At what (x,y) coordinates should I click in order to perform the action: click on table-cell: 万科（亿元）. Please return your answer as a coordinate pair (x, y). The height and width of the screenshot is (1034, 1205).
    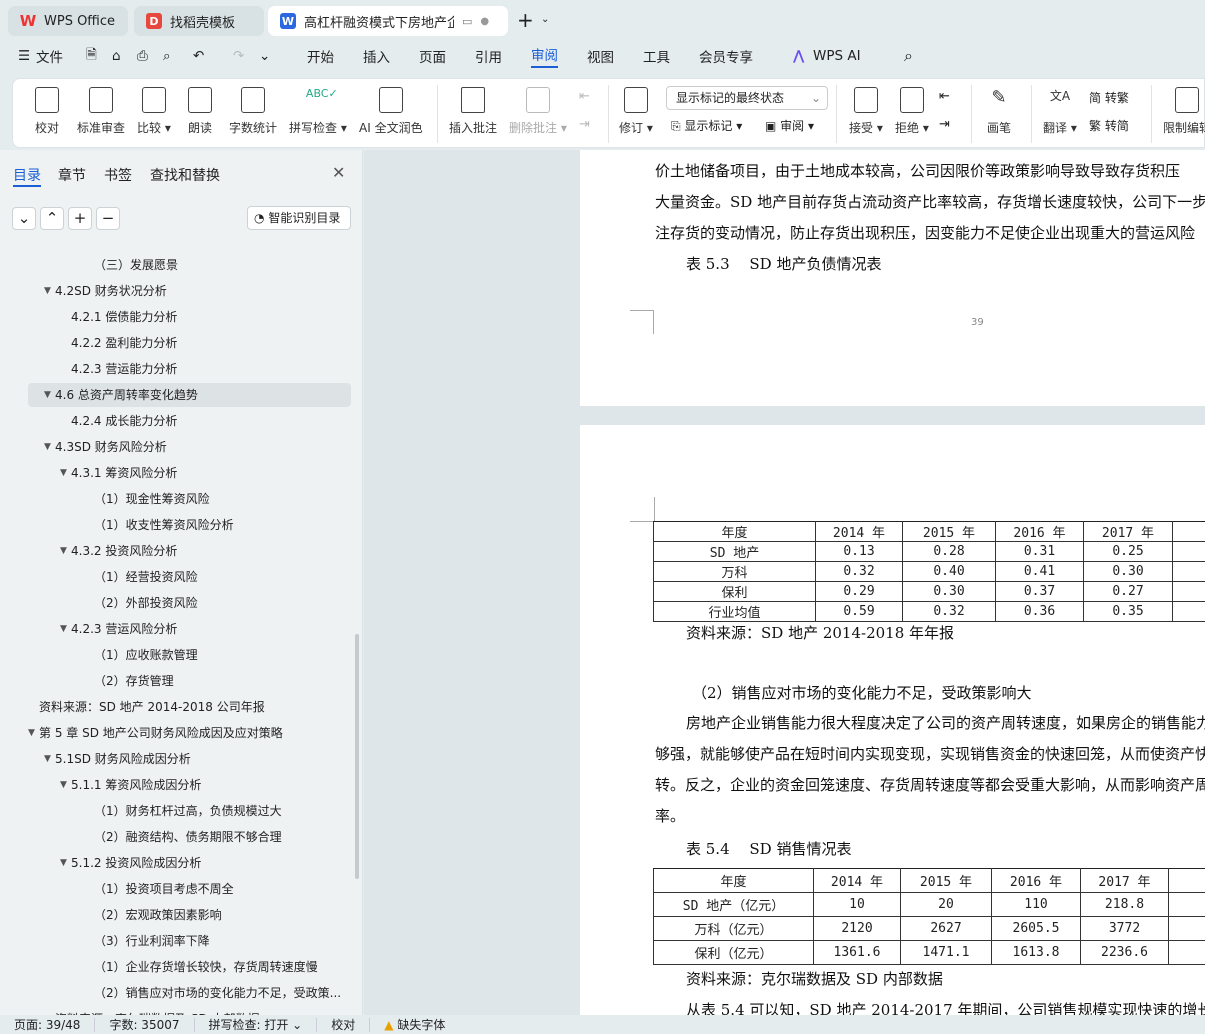
    Looking at the image, I should click on (733, 928).